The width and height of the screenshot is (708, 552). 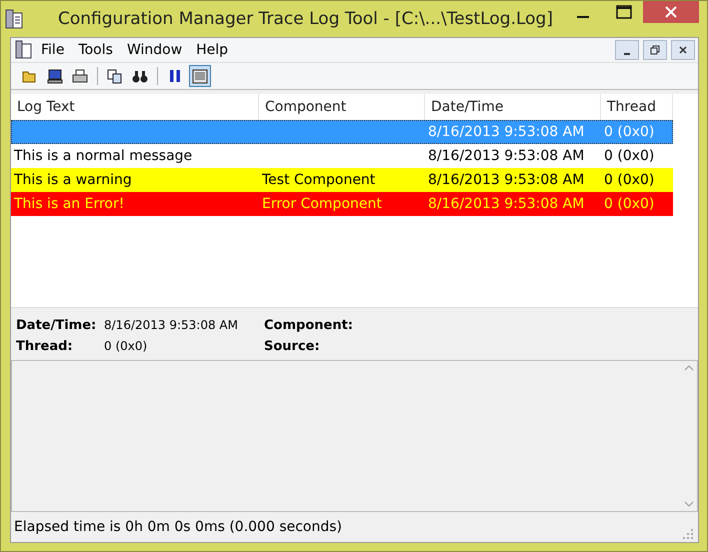 I want to click on printer-icon, so click(x=80, y=76).